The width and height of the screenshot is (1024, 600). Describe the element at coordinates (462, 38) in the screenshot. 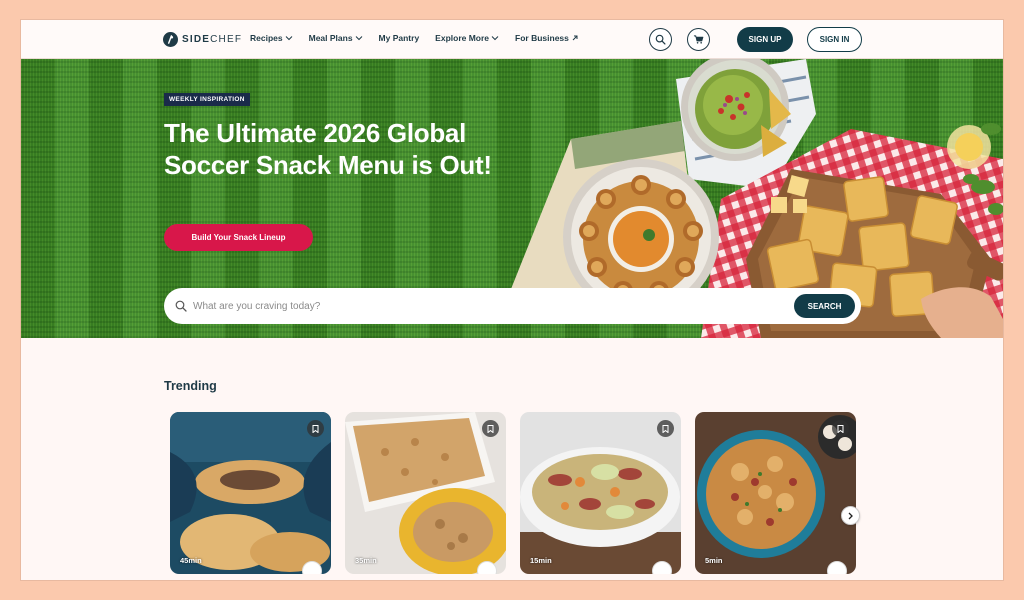

I see `nav-explore-more-label: Explore More` at that location.